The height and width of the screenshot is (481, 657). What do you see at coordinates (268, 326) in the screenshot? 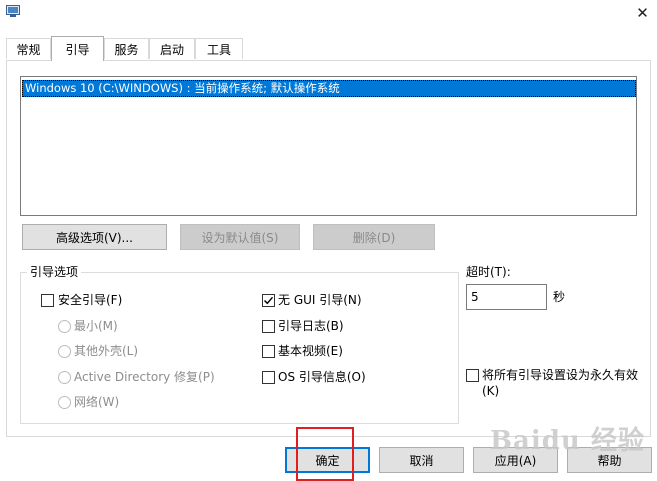
I see `boot-log-checkbox` at bounding box center [268, 326].